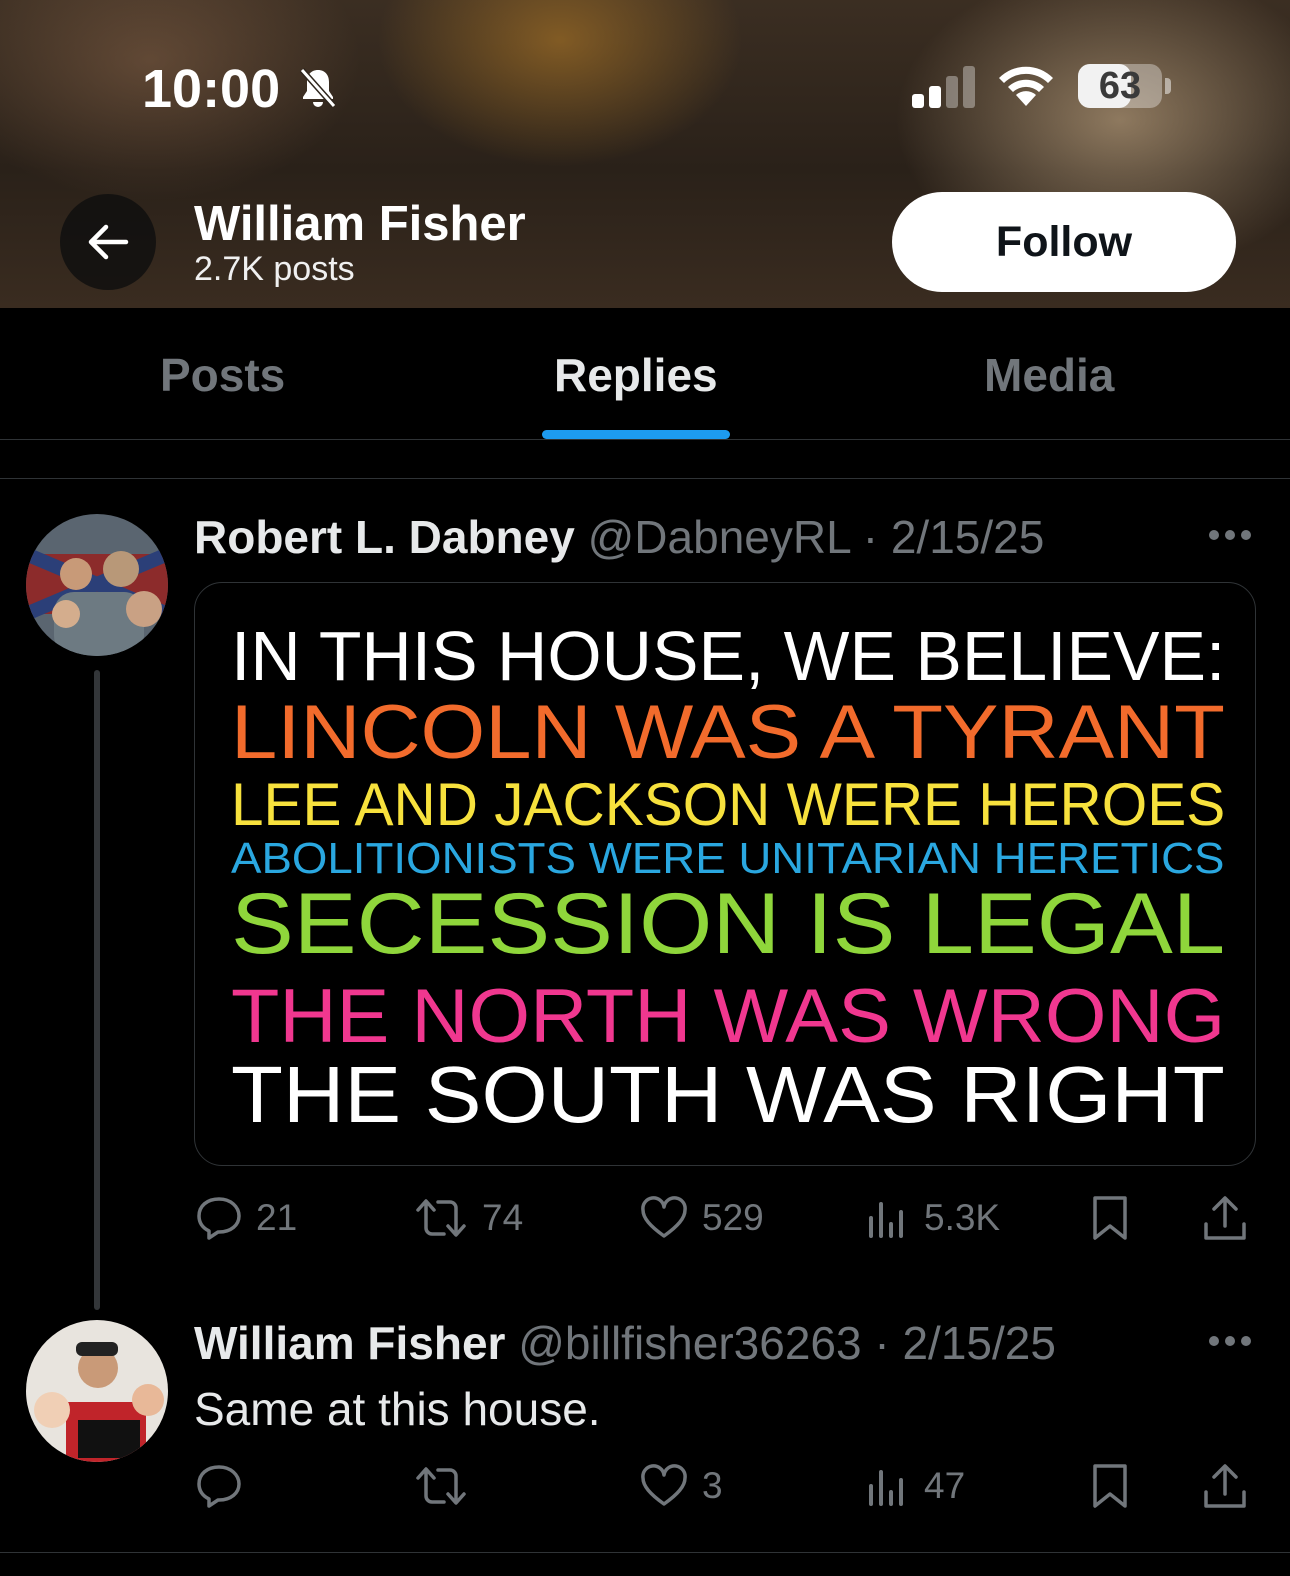 This screenshot has width=1290, height=1576. Describe the element at coordinates (728, 732) in the screenshot. I see `image-text-line: LINCOLN WAS A TYRANT` at that location.